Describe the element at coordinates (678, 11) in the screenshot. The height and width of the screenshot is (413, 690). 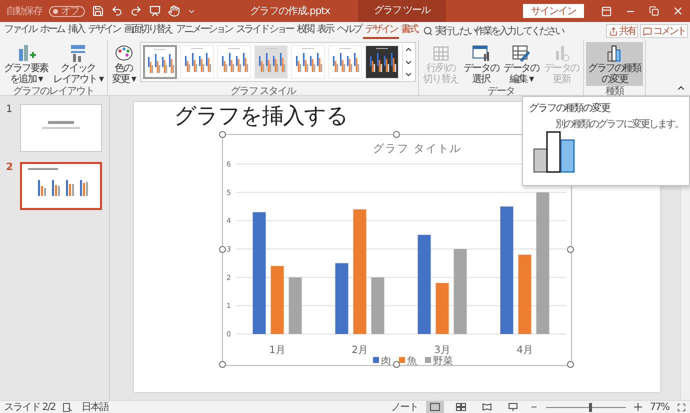
I see `close-icon` at that location.